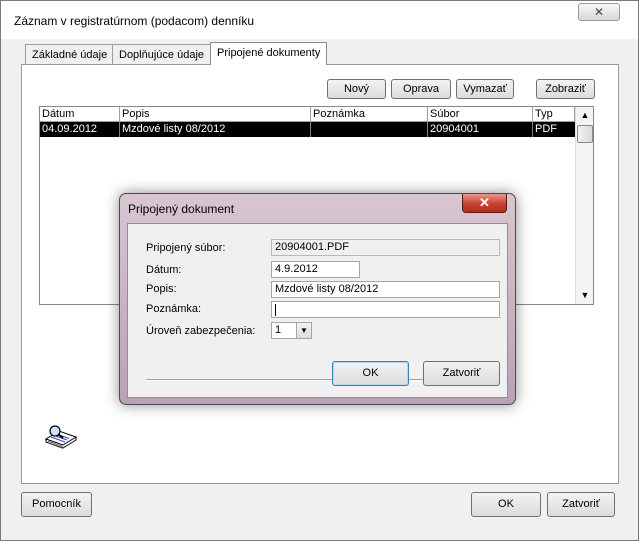 This screenshot has height=541, width=639. I want to click on scroll-down-arrow-icon: ▼, so click(585, 295).